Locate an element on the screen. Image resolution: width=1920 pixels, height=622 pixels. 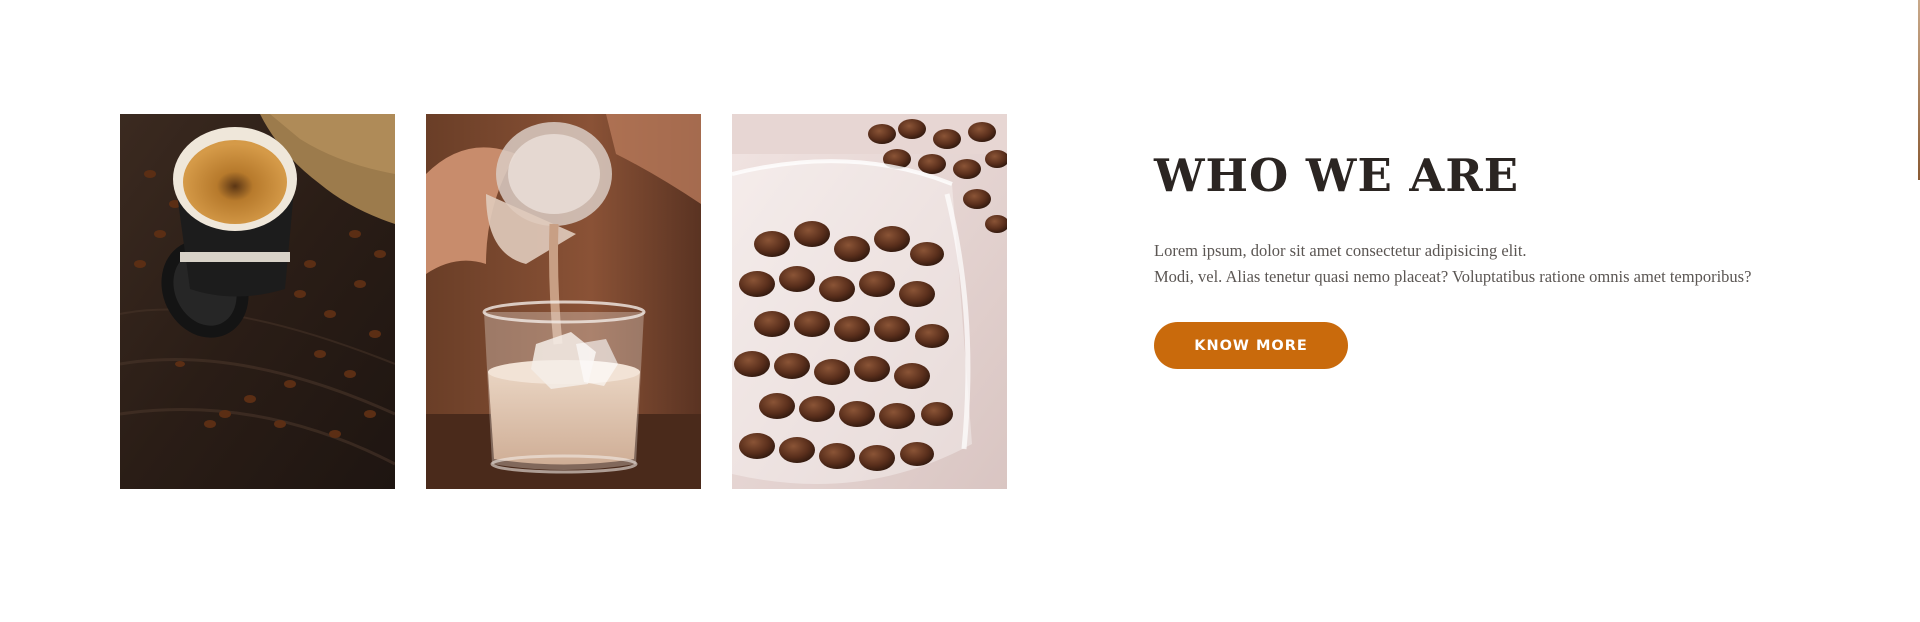
section-title: WHO WE ARE is located at coordinates (1337, 175).